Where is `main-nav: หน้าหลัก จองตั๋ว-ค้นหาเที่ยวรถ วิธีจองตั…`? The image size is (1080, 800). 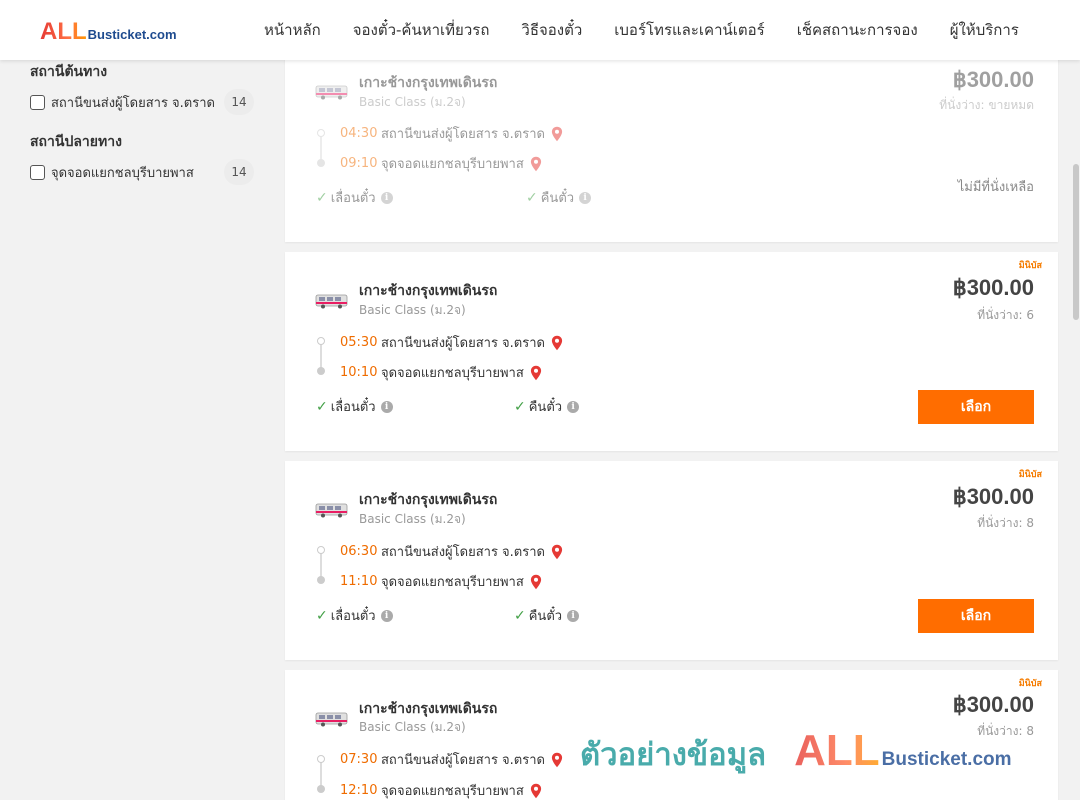
main-nav: หน้าหลัก จองตั๋ว-ค้นหาเที่ยวรถ วิธีจองตั… is located at coordinates (641, 30).